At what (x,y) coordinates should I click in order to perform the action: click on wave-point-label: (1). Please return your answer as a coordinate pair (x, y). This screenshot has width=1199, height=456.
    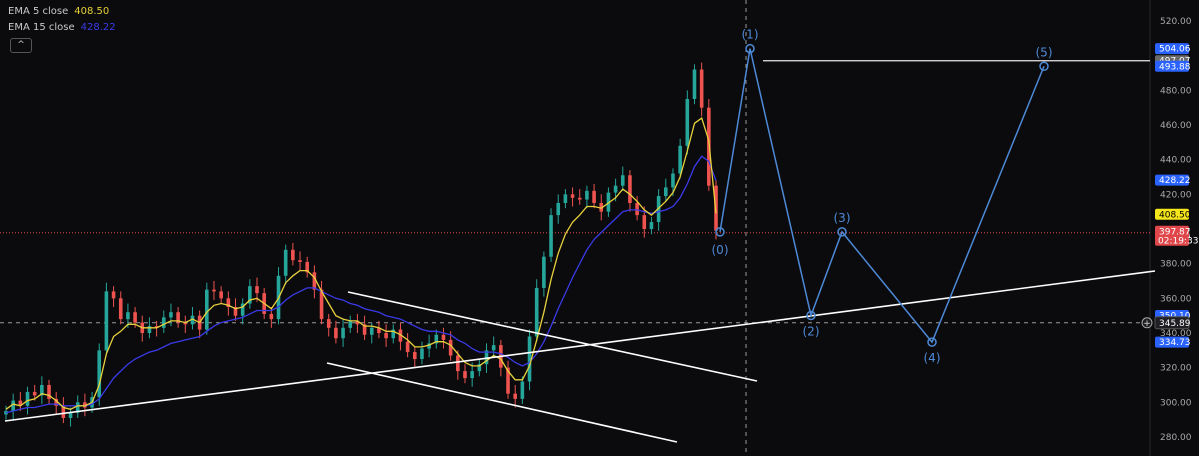
    Looking at the image, I should click on (750, 35).